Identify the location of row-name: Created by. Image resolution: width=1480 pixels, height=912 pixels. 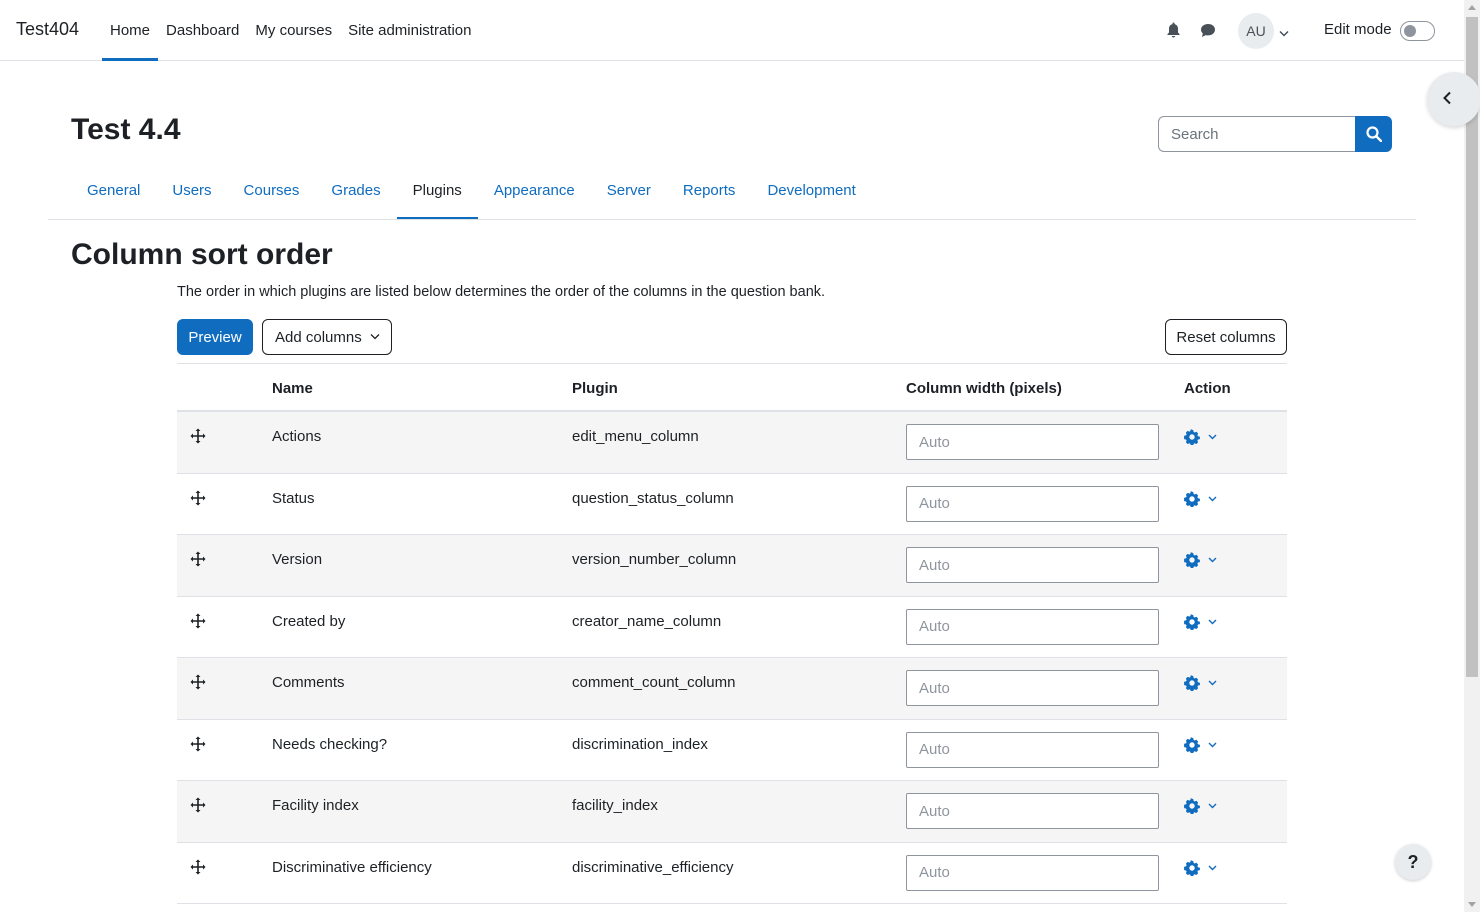
(309, 621).